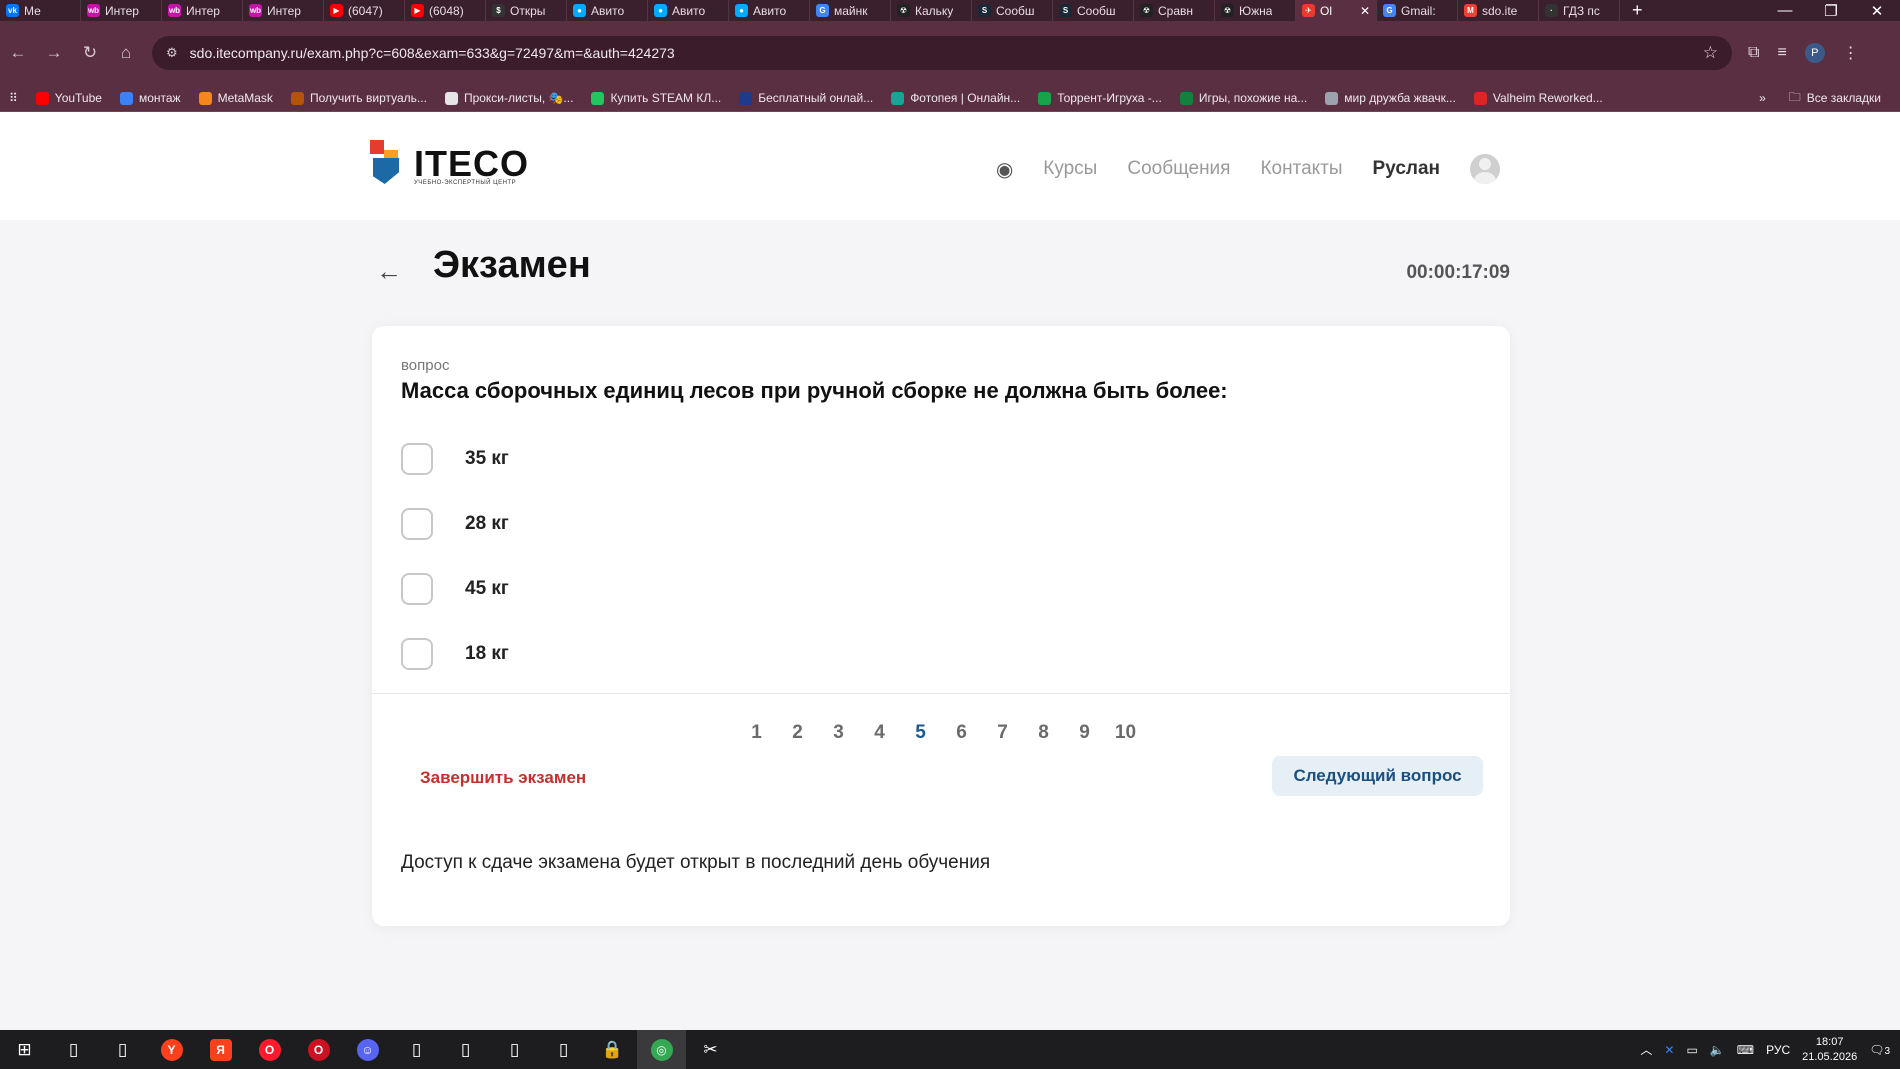  Describe the element at coordinates (40, 10) in the screenshot. I see `browser-tab: vk Ме` at that location.